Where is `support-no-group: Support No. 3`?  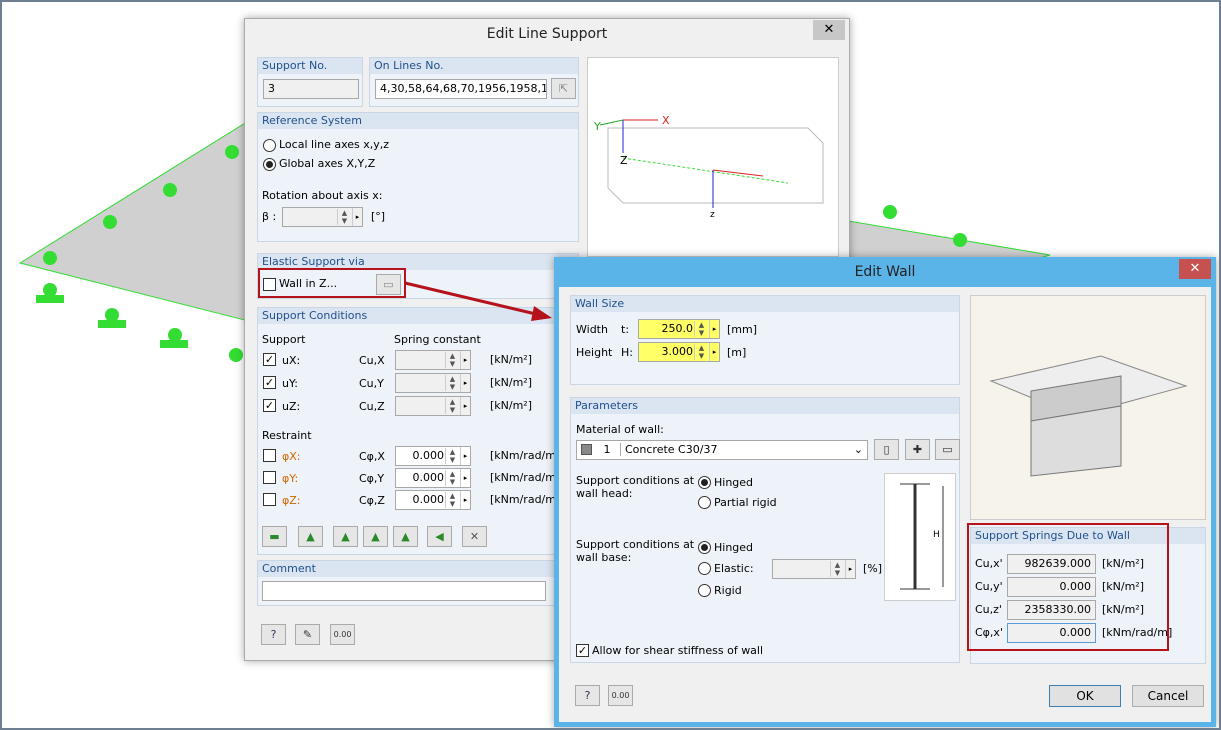
support-no-group: Support No. 3 is located at coordinates (310, 82).